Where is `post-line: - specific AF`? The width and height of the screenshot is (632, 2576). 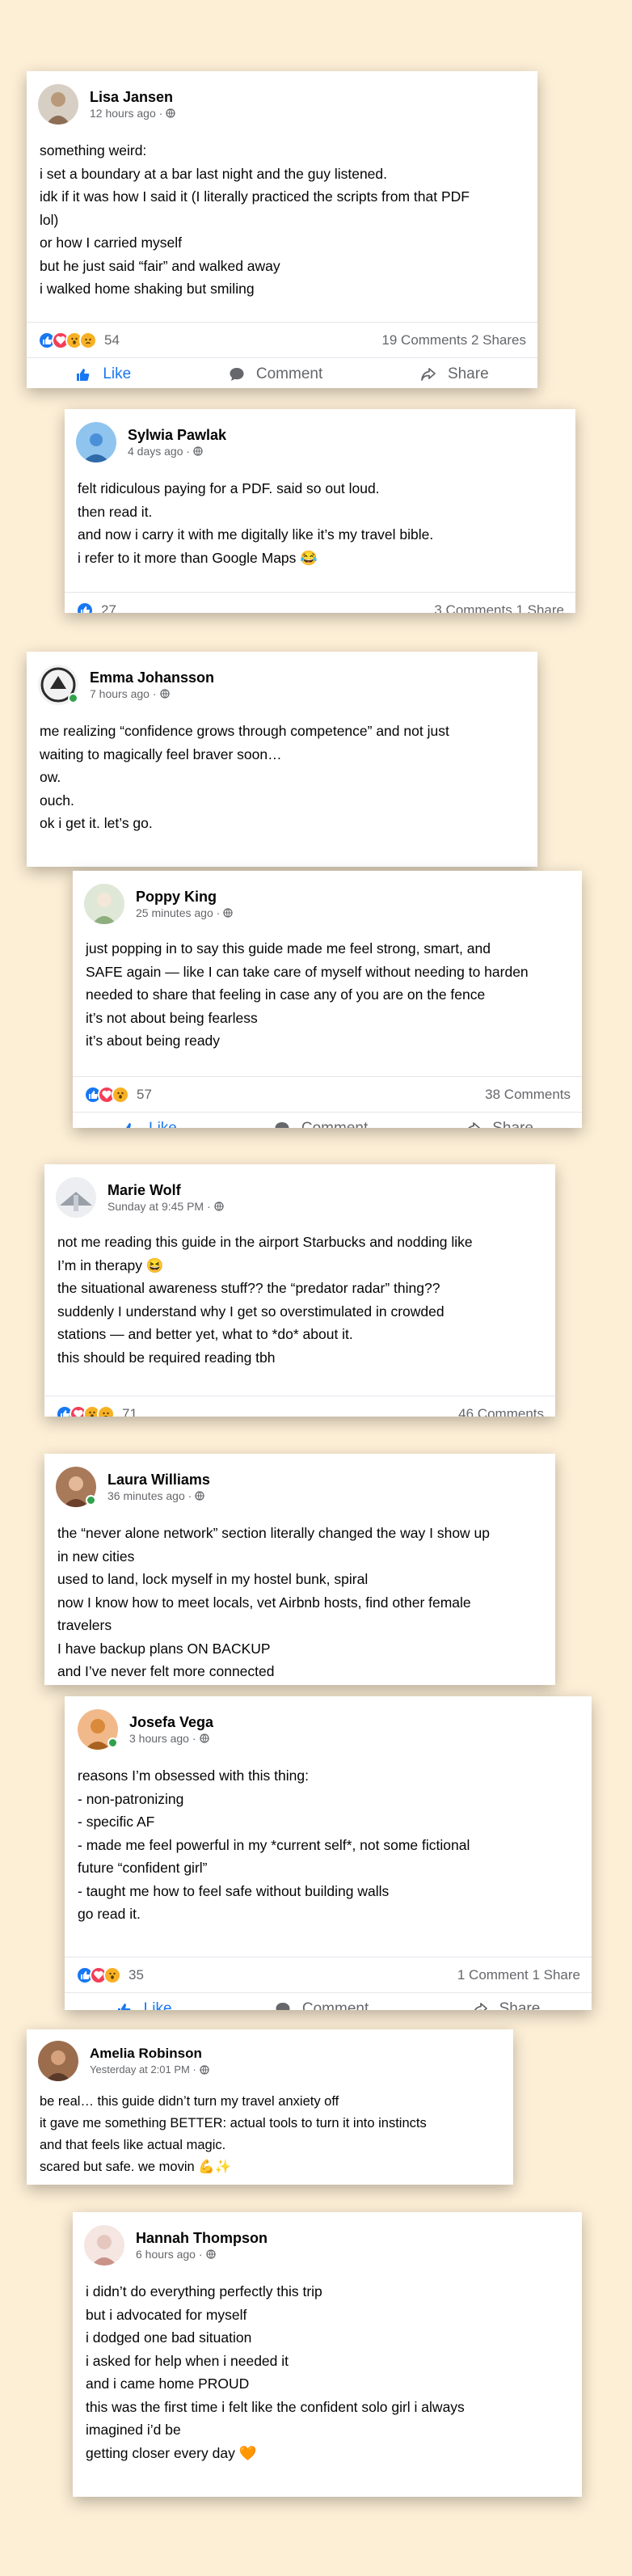
post-line: - specific AF is located at coordinates (116, 1822).